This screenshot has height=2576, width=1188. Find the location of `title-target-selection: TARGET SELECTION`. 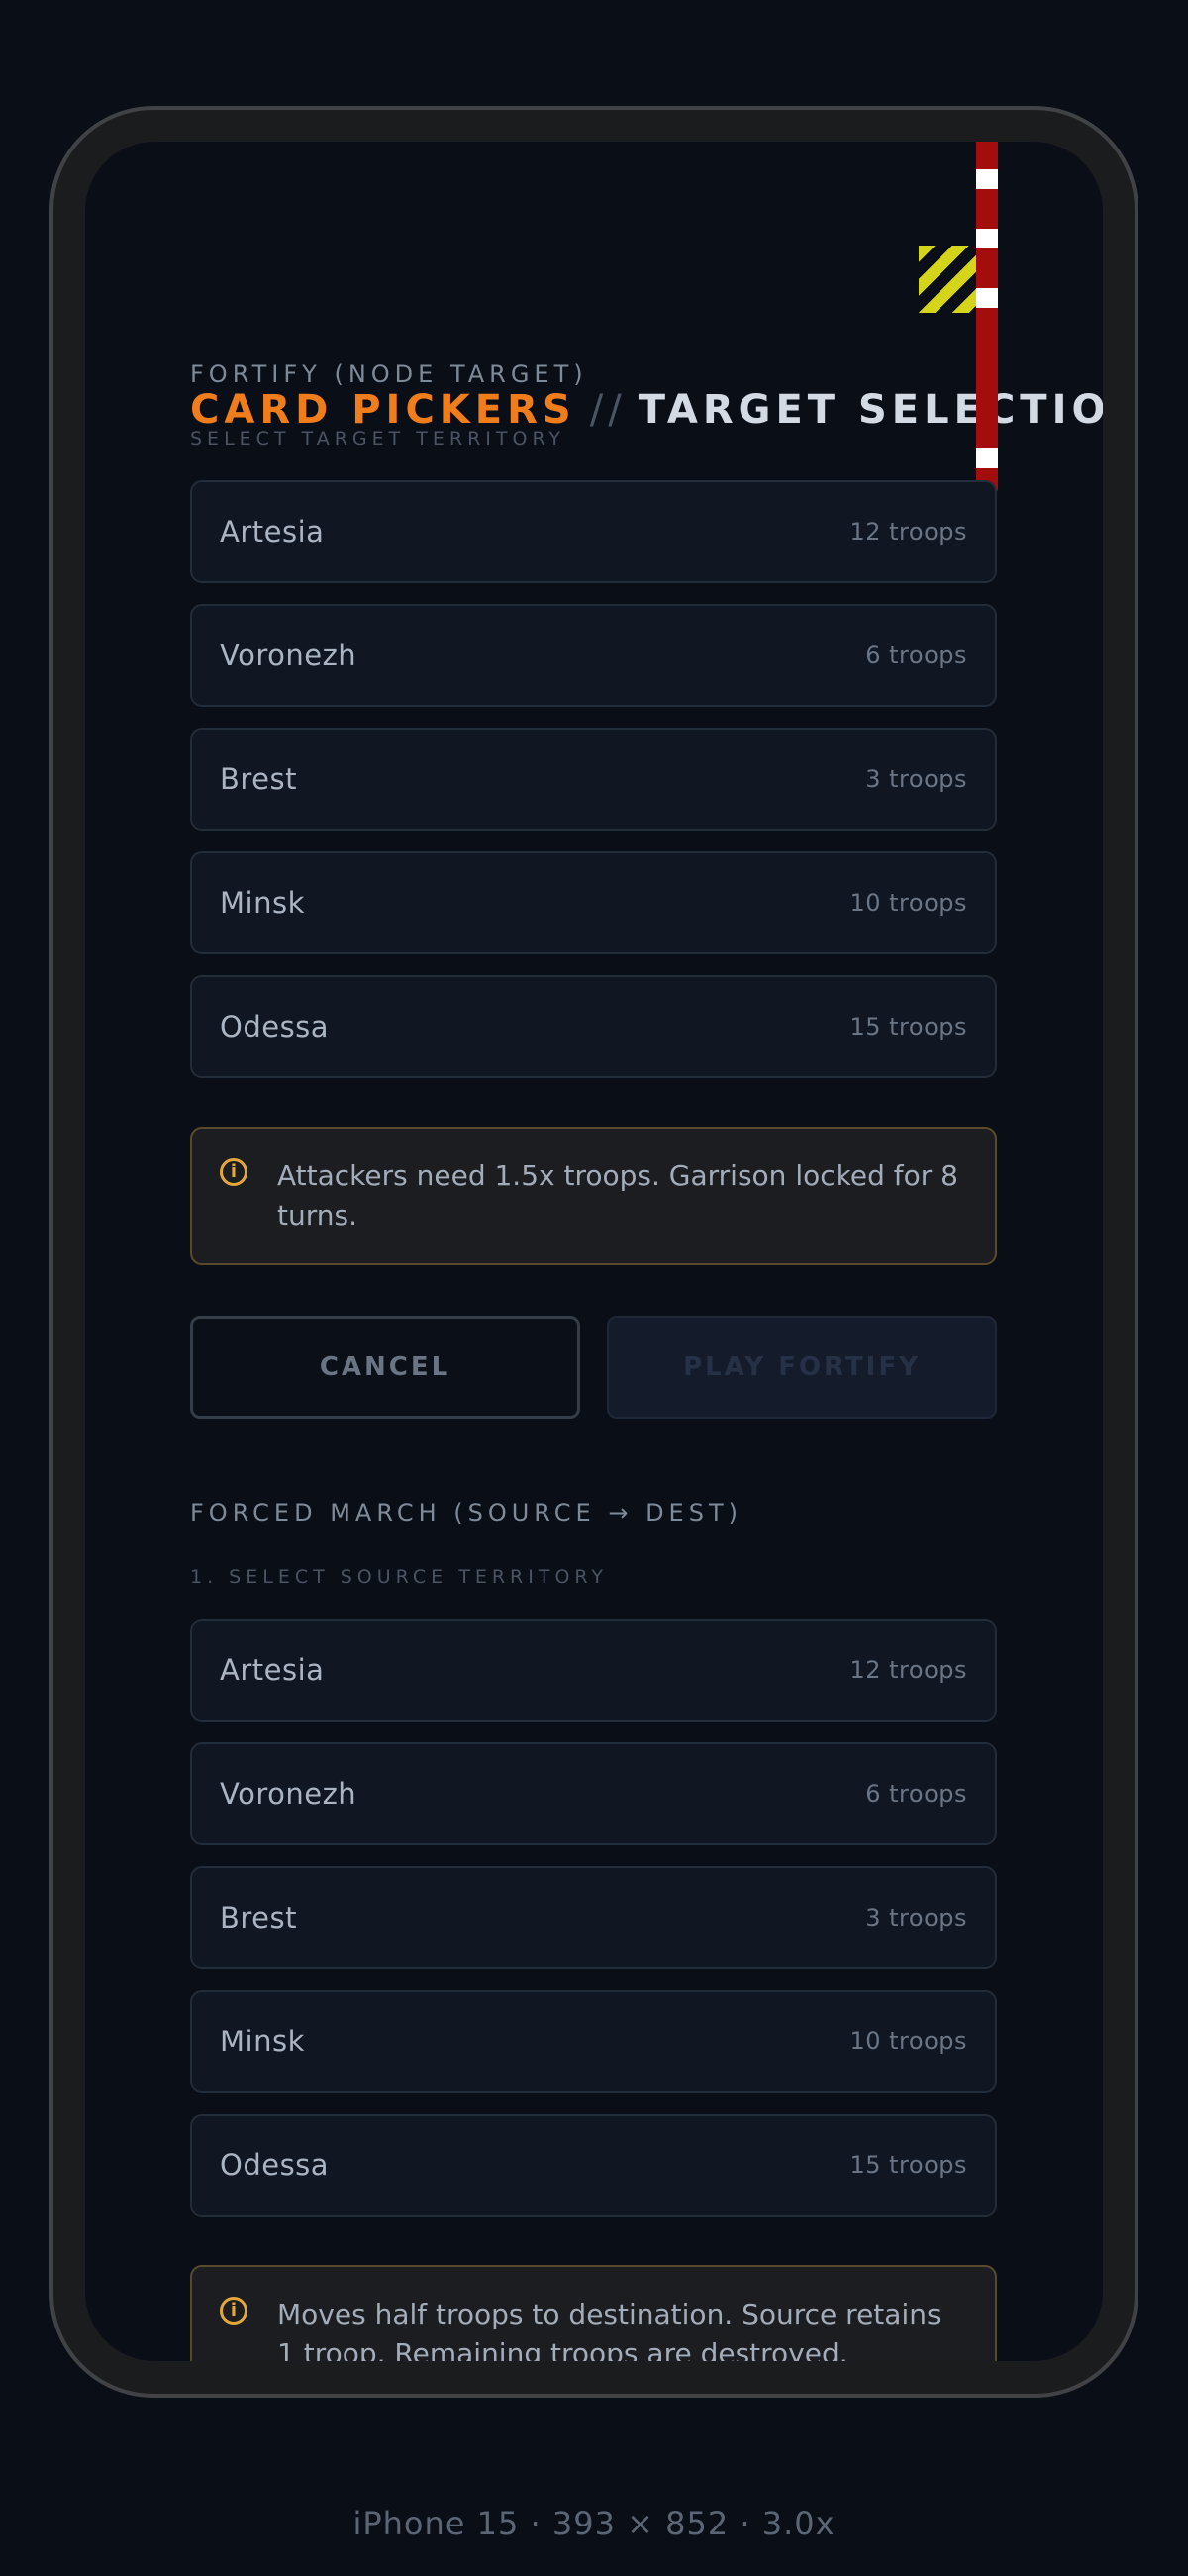

title-target-selection: TARGET SELECTION is located at coordinates (870, 410).